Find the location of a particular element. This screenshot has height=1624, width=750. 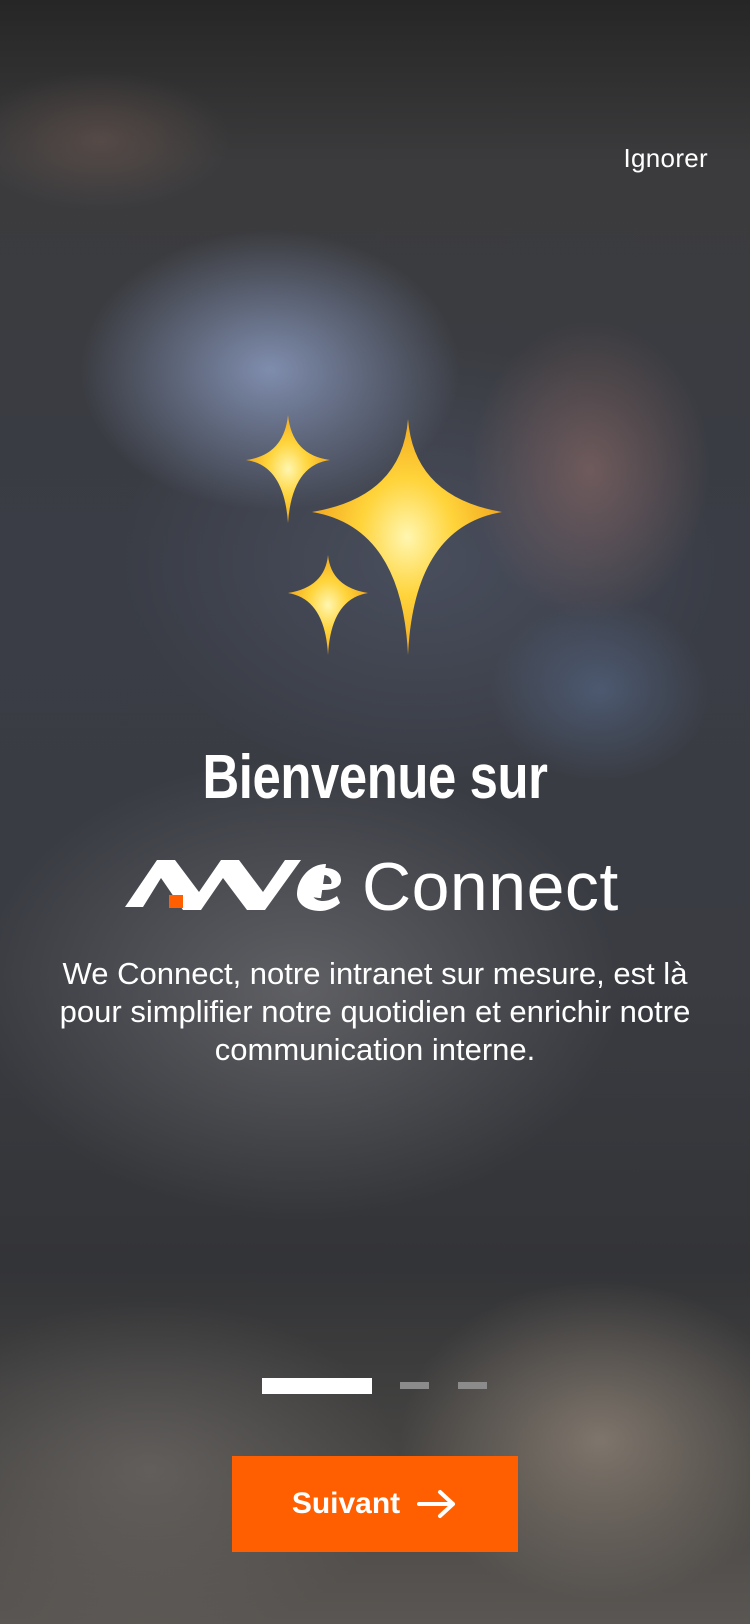

arrow-right-icon is located at coordinates (436, 1504).